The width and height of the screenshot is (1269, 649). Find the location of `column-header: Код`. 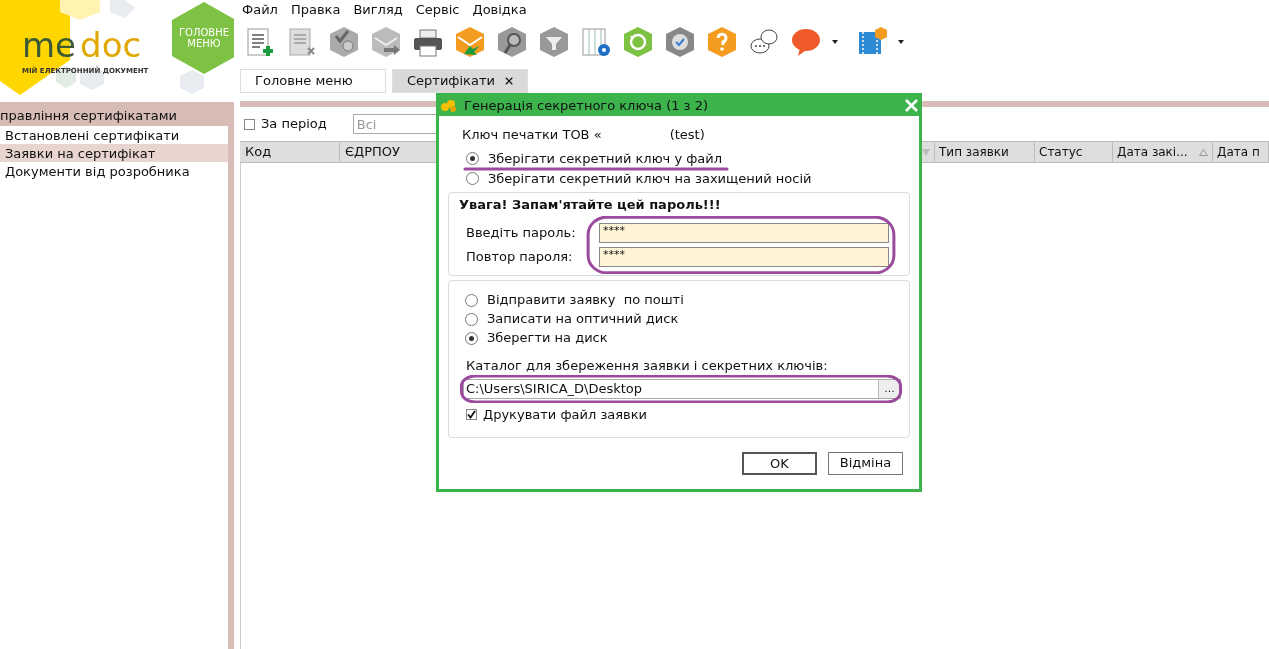

column-header: Код is located at coordinates (290, 152).